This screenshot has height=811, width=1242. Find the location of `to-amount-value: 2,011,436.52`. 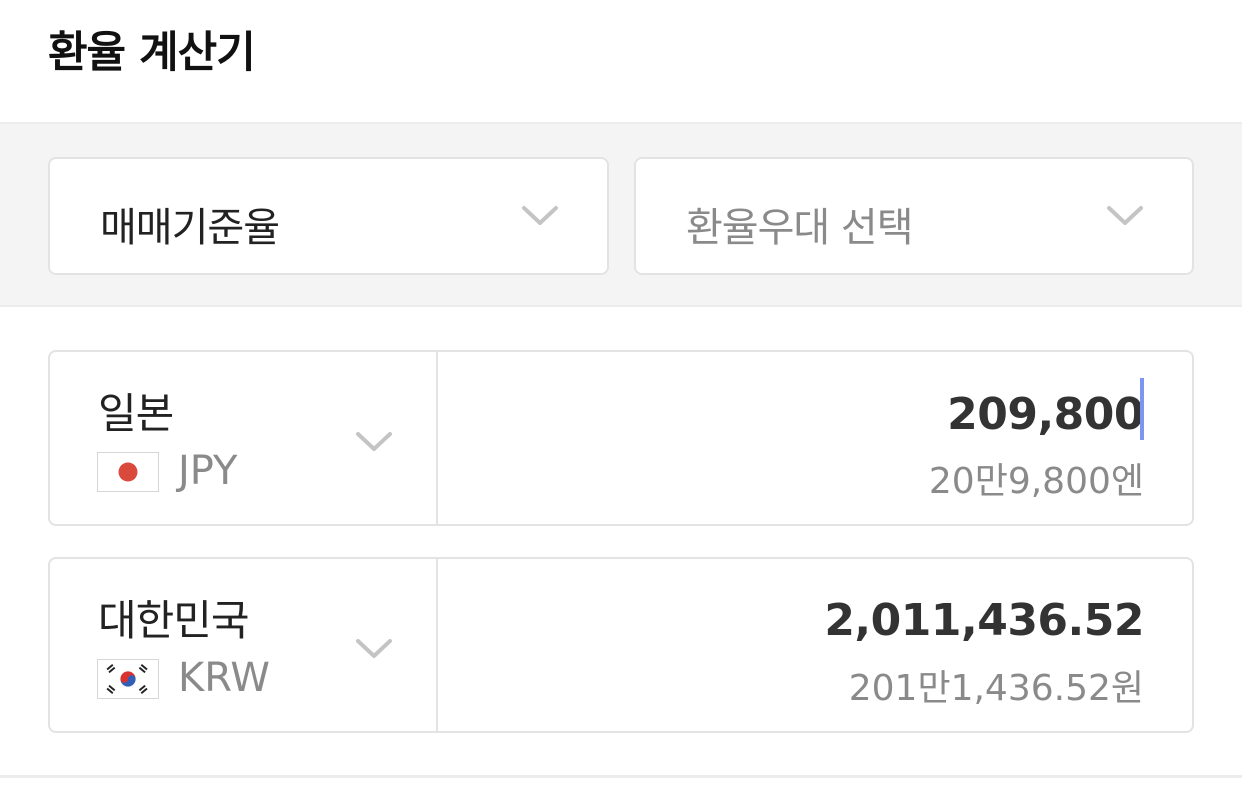

to-amount-value: 2,011,436.52 is located at coordinates (984, 620).